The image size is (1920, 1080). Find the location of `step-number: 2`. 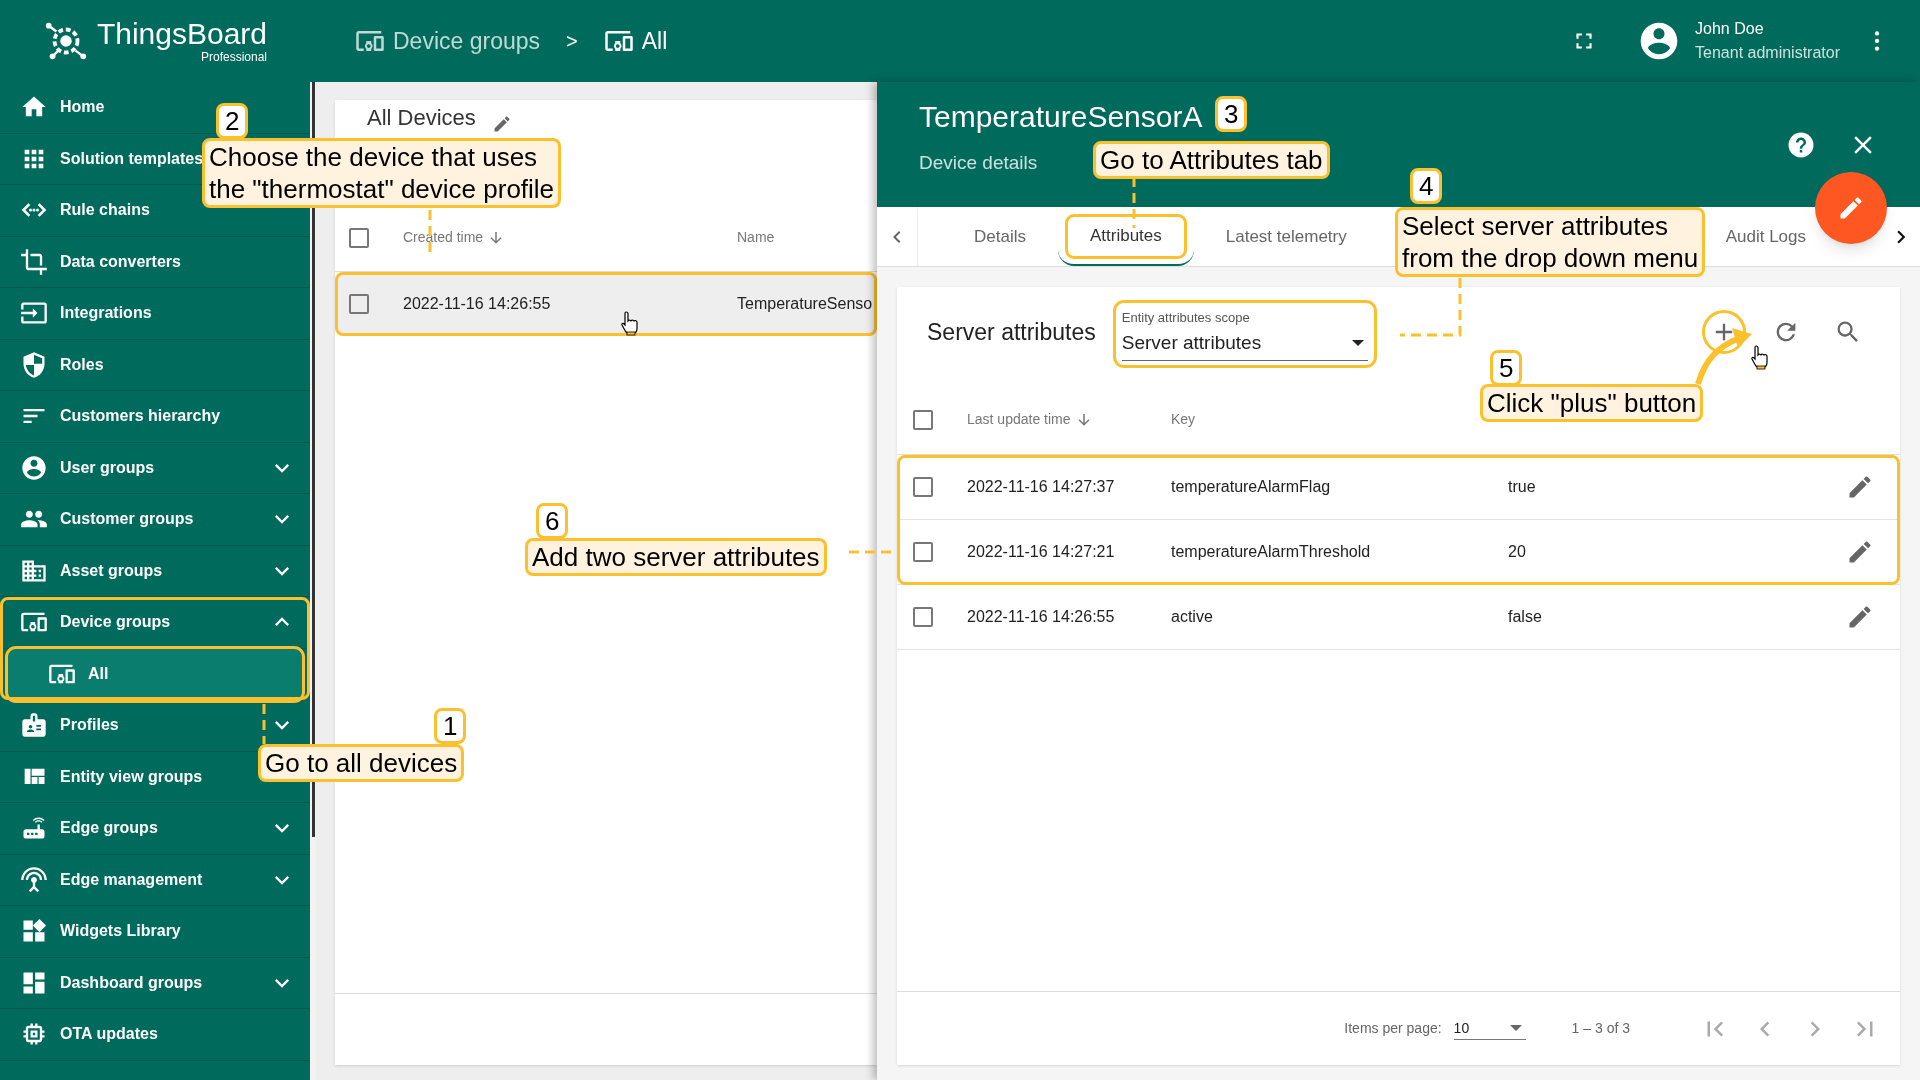

step-number: 2 is located at coordinates (232, 121).